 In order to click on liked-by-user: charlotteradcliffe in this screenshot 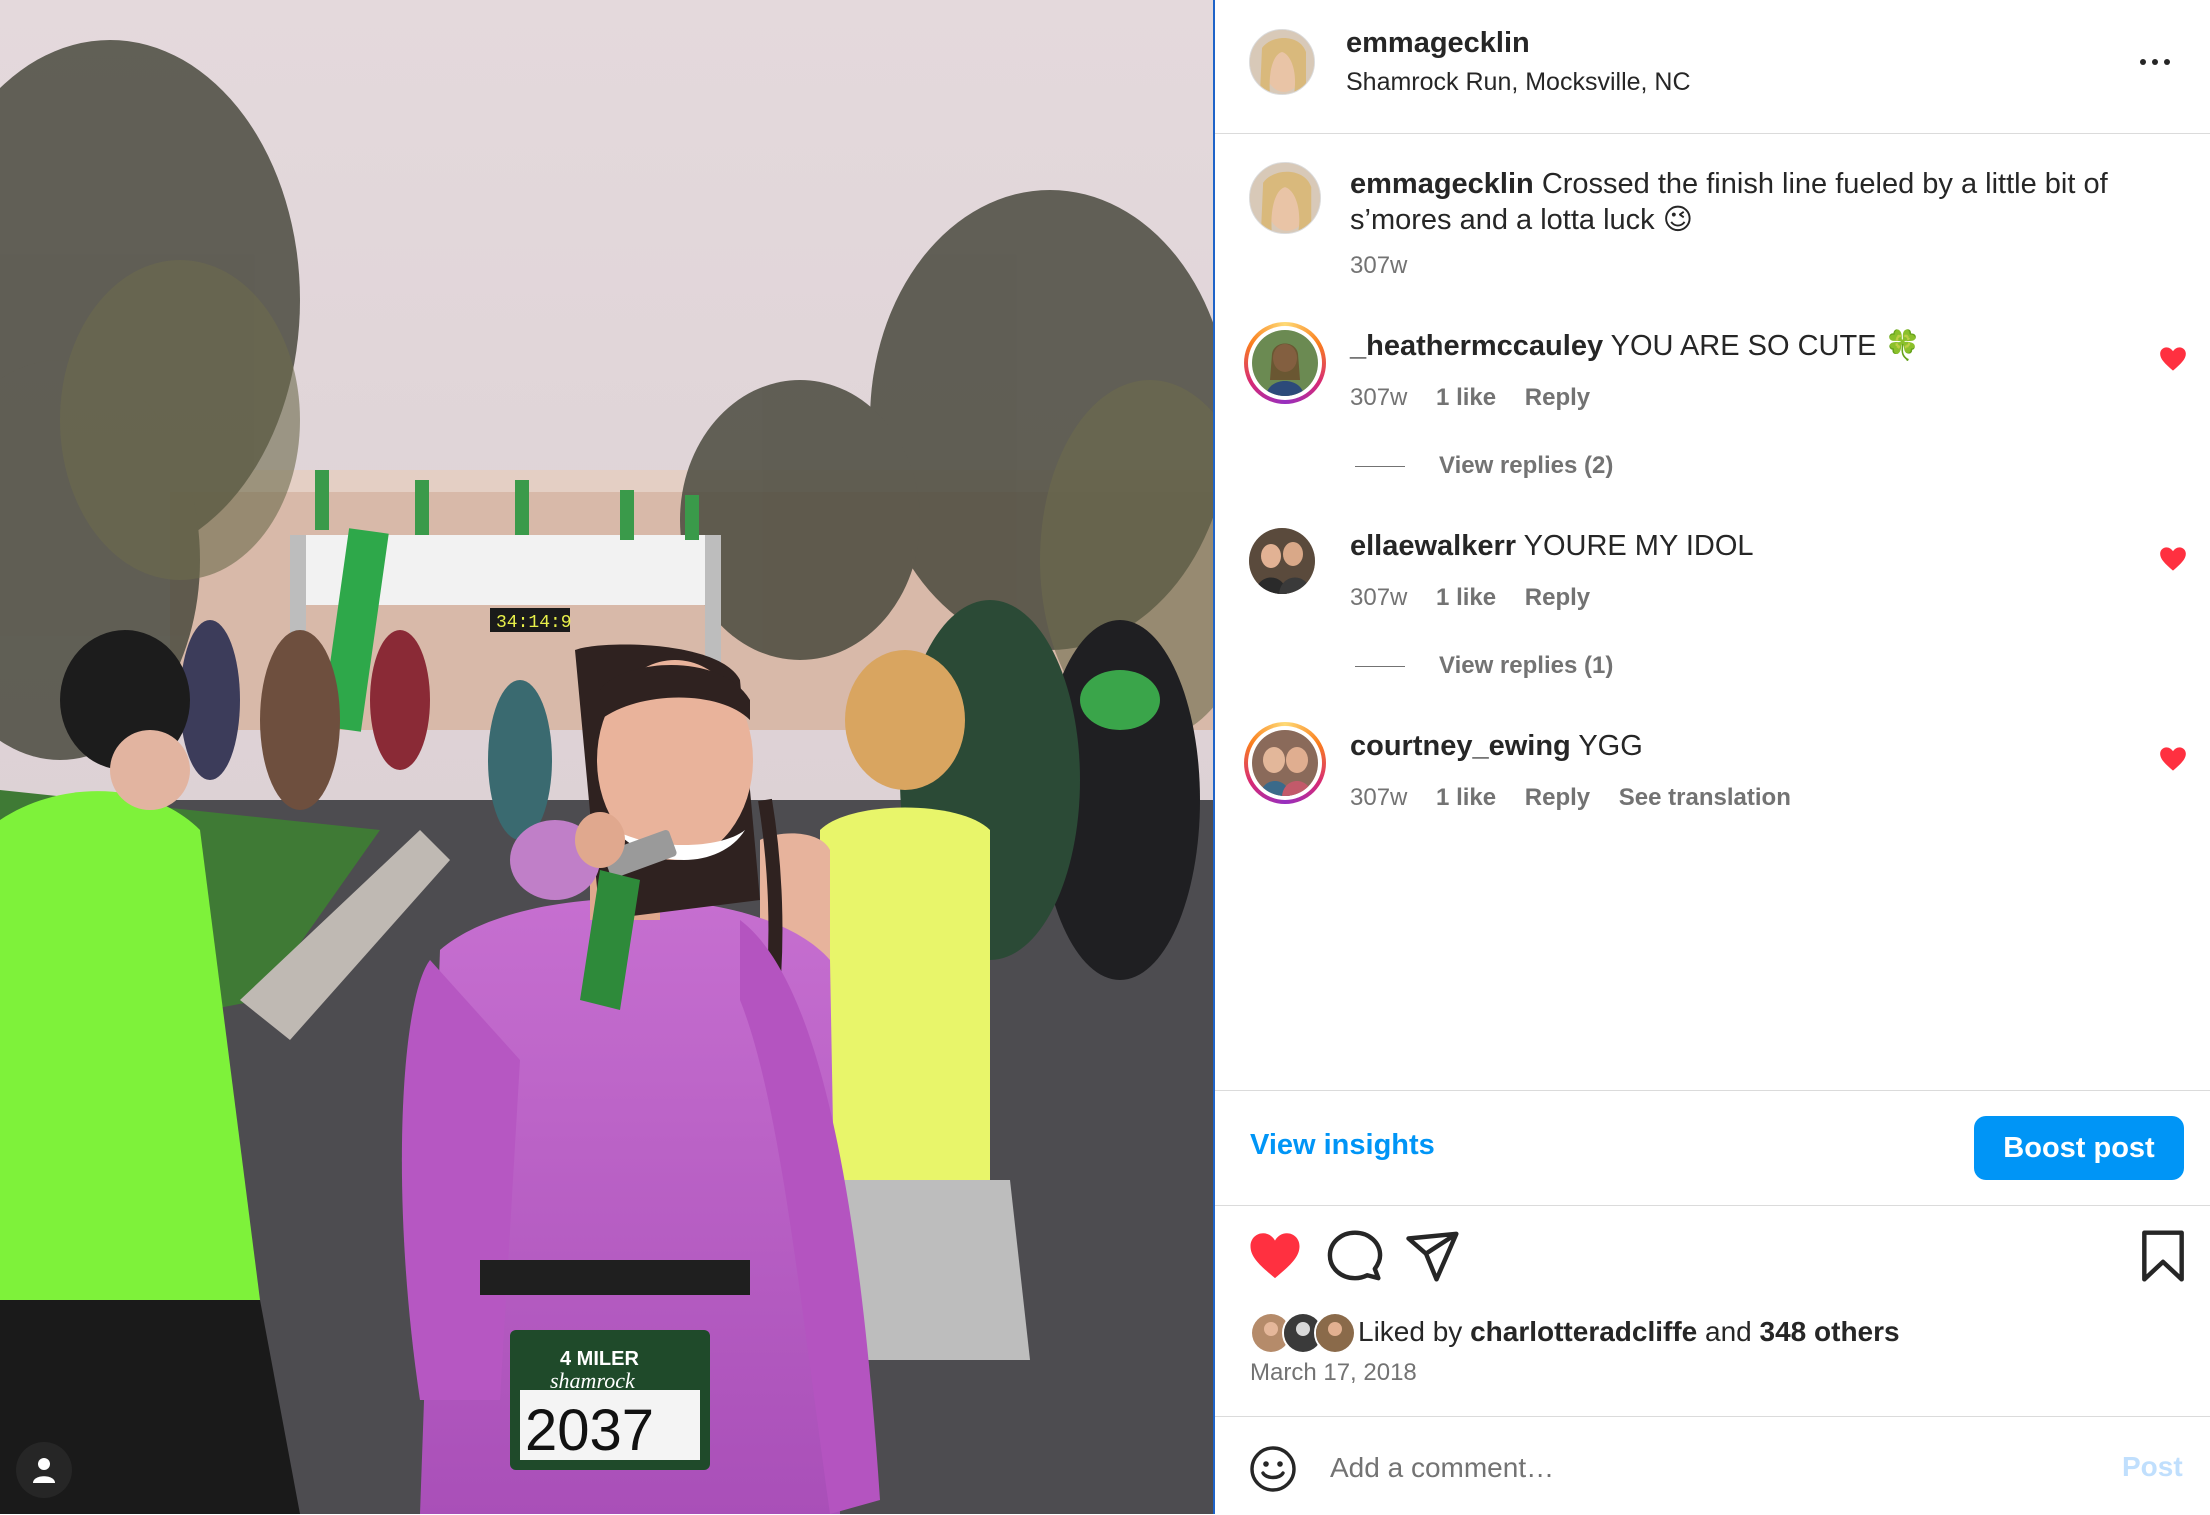, I will do `click(1583, 1332)`.